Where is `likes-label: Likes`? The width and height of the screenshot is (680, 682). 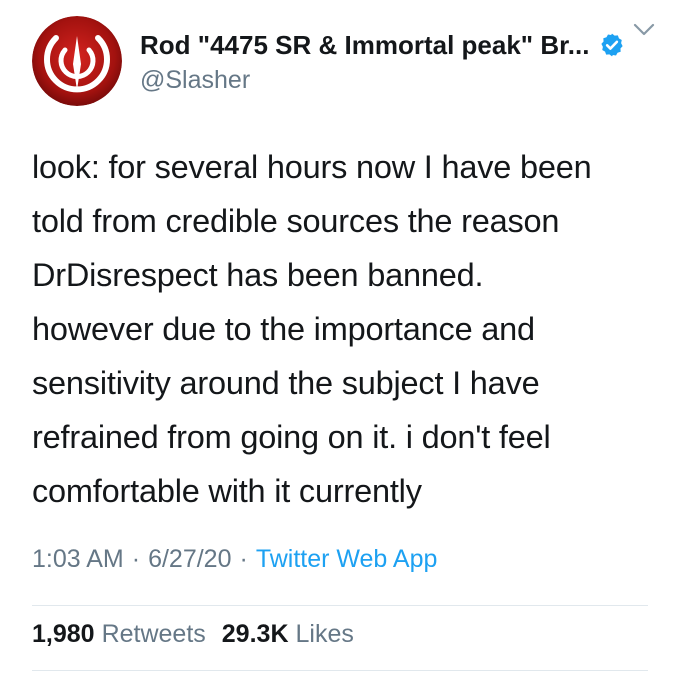
likes-label: Likes is located at coordinates (324, 634).